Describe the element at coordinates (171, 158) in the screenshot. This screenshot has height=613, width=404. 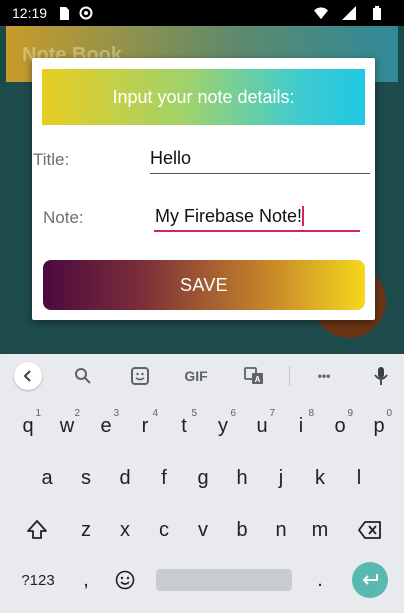
I see `title-input-value: Hello` at that location.